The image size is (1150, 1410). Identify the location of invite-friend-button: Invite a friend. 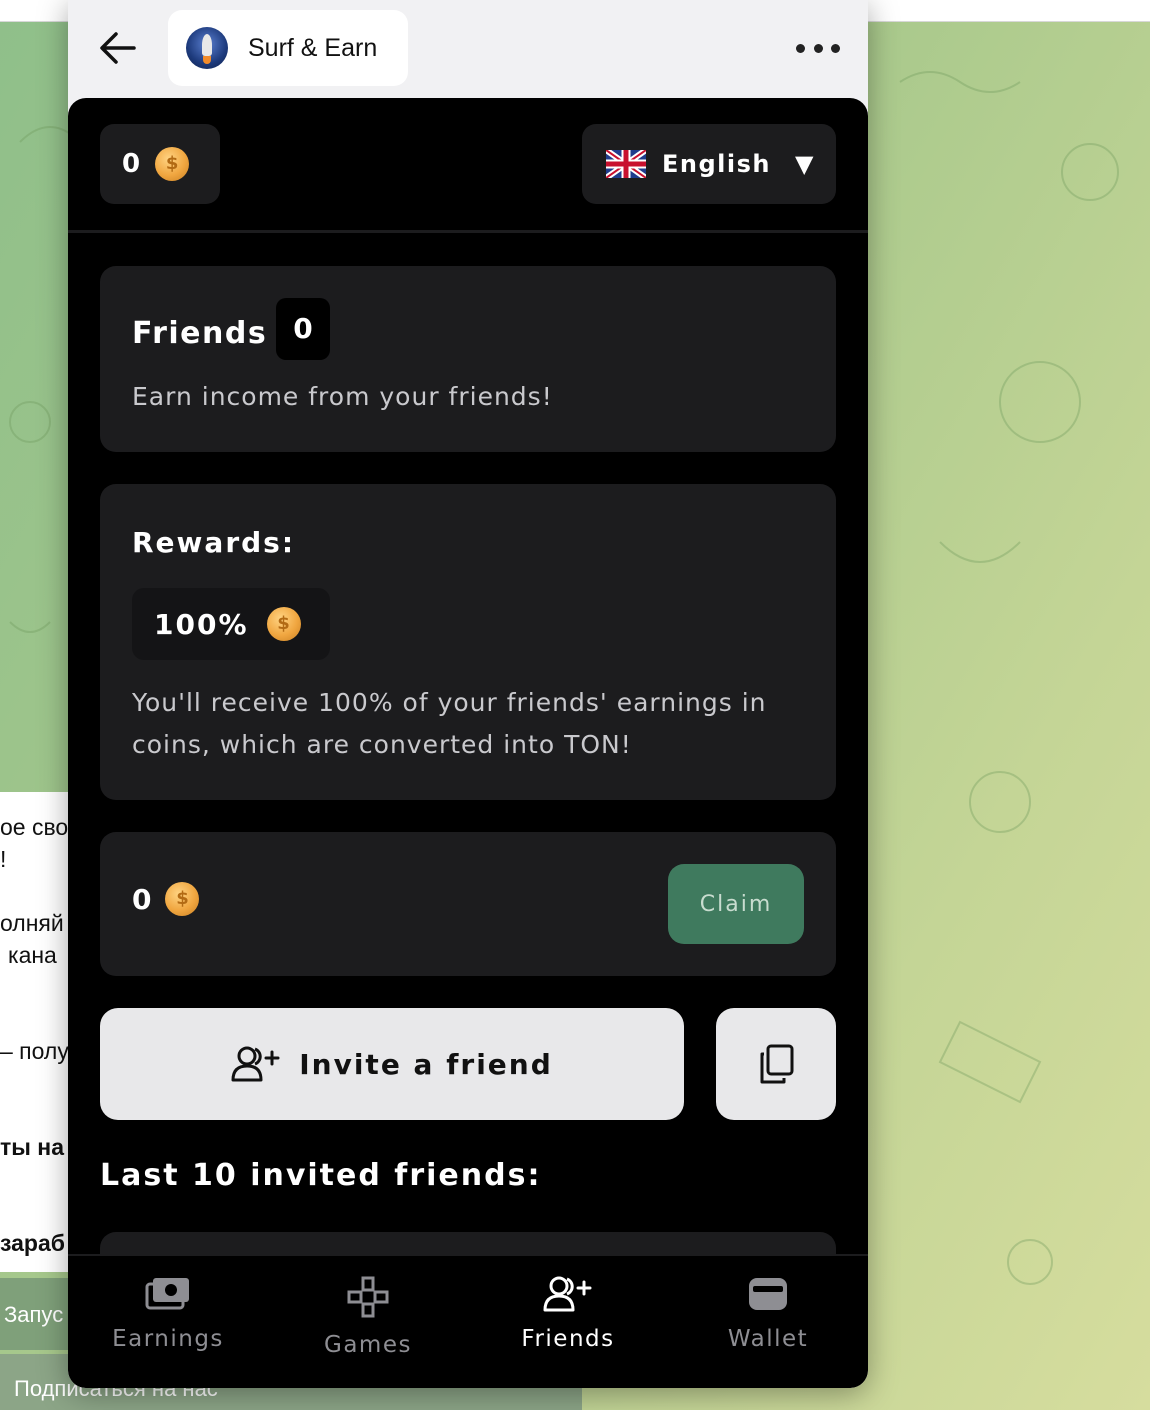
(392, 1064).